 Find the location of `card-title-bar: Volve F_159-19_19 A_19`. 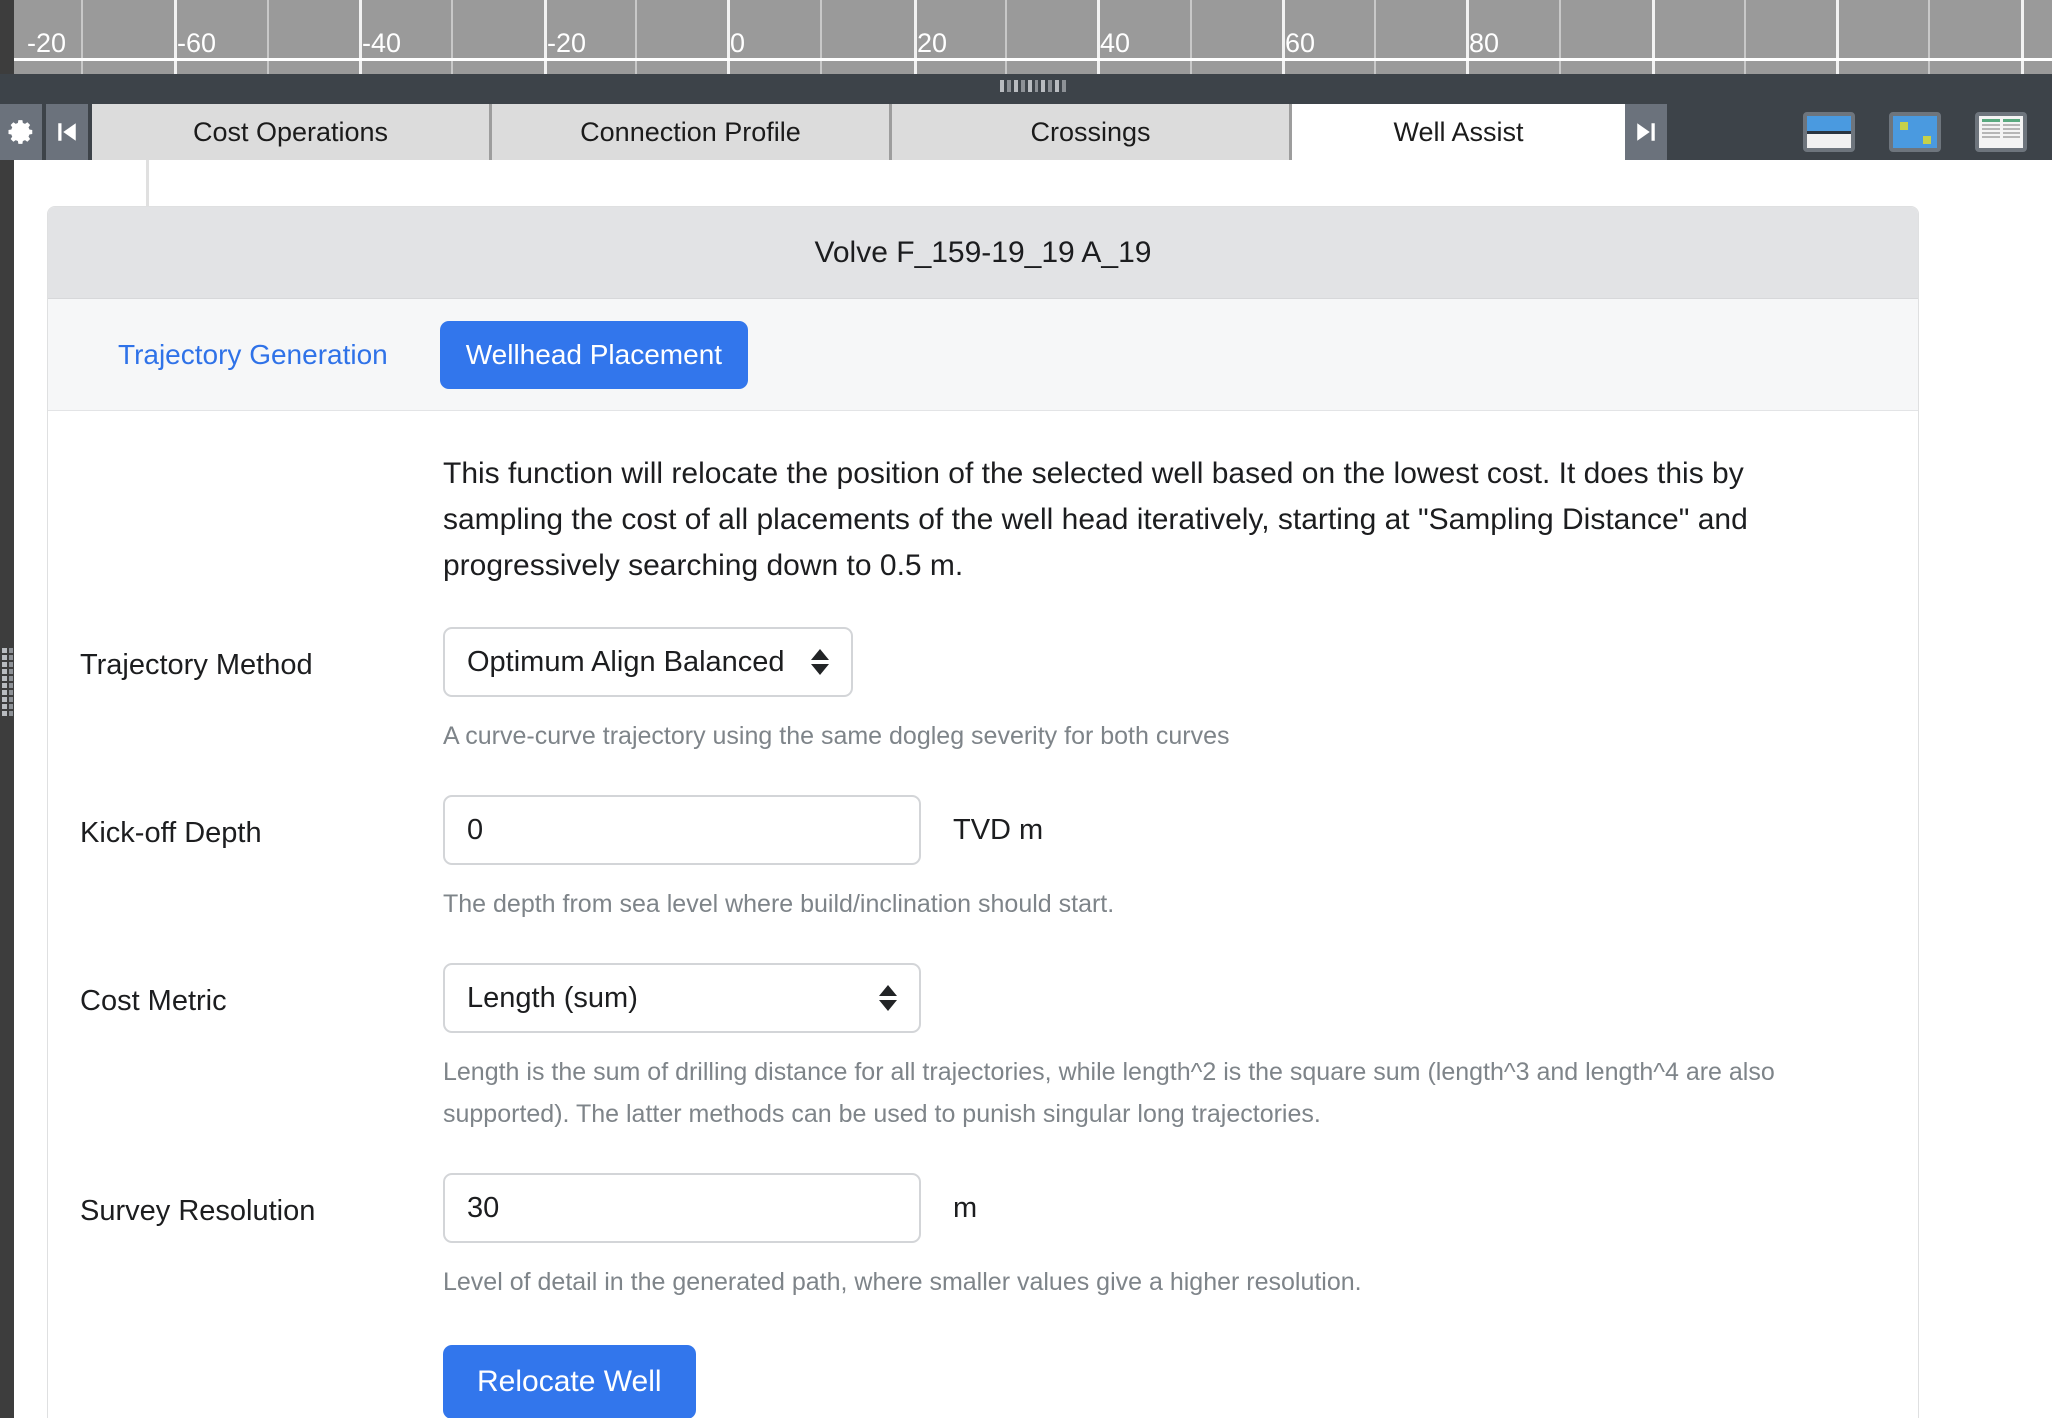

card-title-bar: Volve F_159-19_19 A_19 is located at coordinates (983, 253).